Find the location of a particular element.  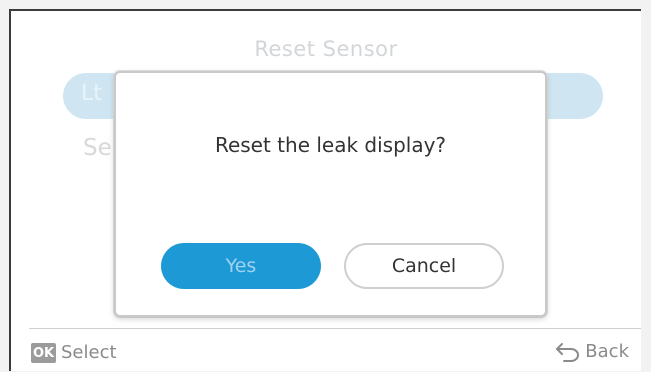

footer-divider is located at coordinates (335, 328).